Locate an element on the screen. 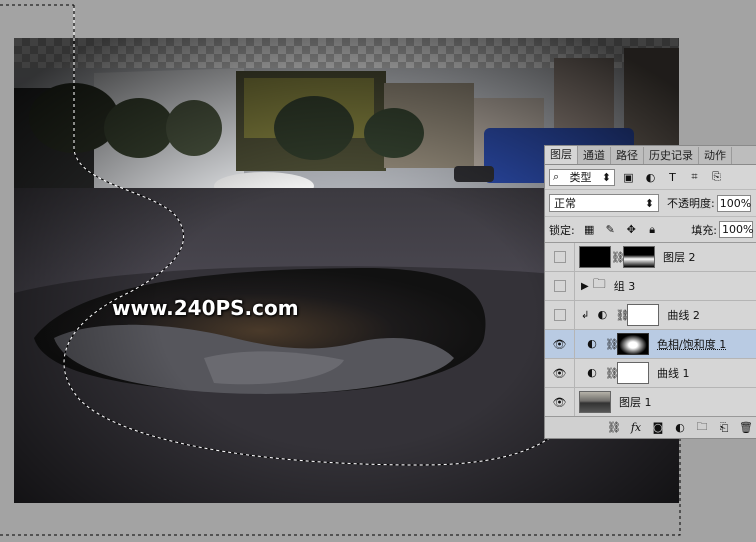 The width and height of the screenshot is (756, 542). adjustment-filter-icon: ◐ is located at coordinates (650, 177).